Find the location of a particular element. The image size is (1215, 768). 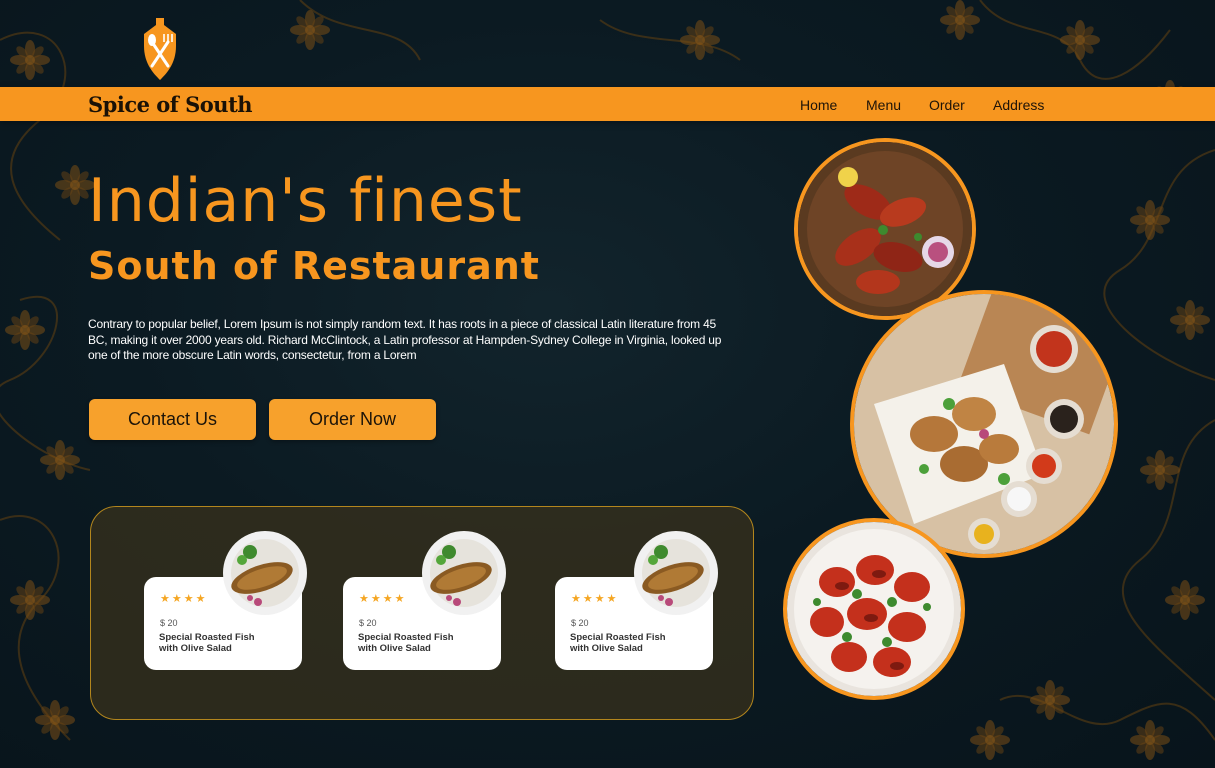

nav-address-link: Address is located at coordinates (1018, 105).